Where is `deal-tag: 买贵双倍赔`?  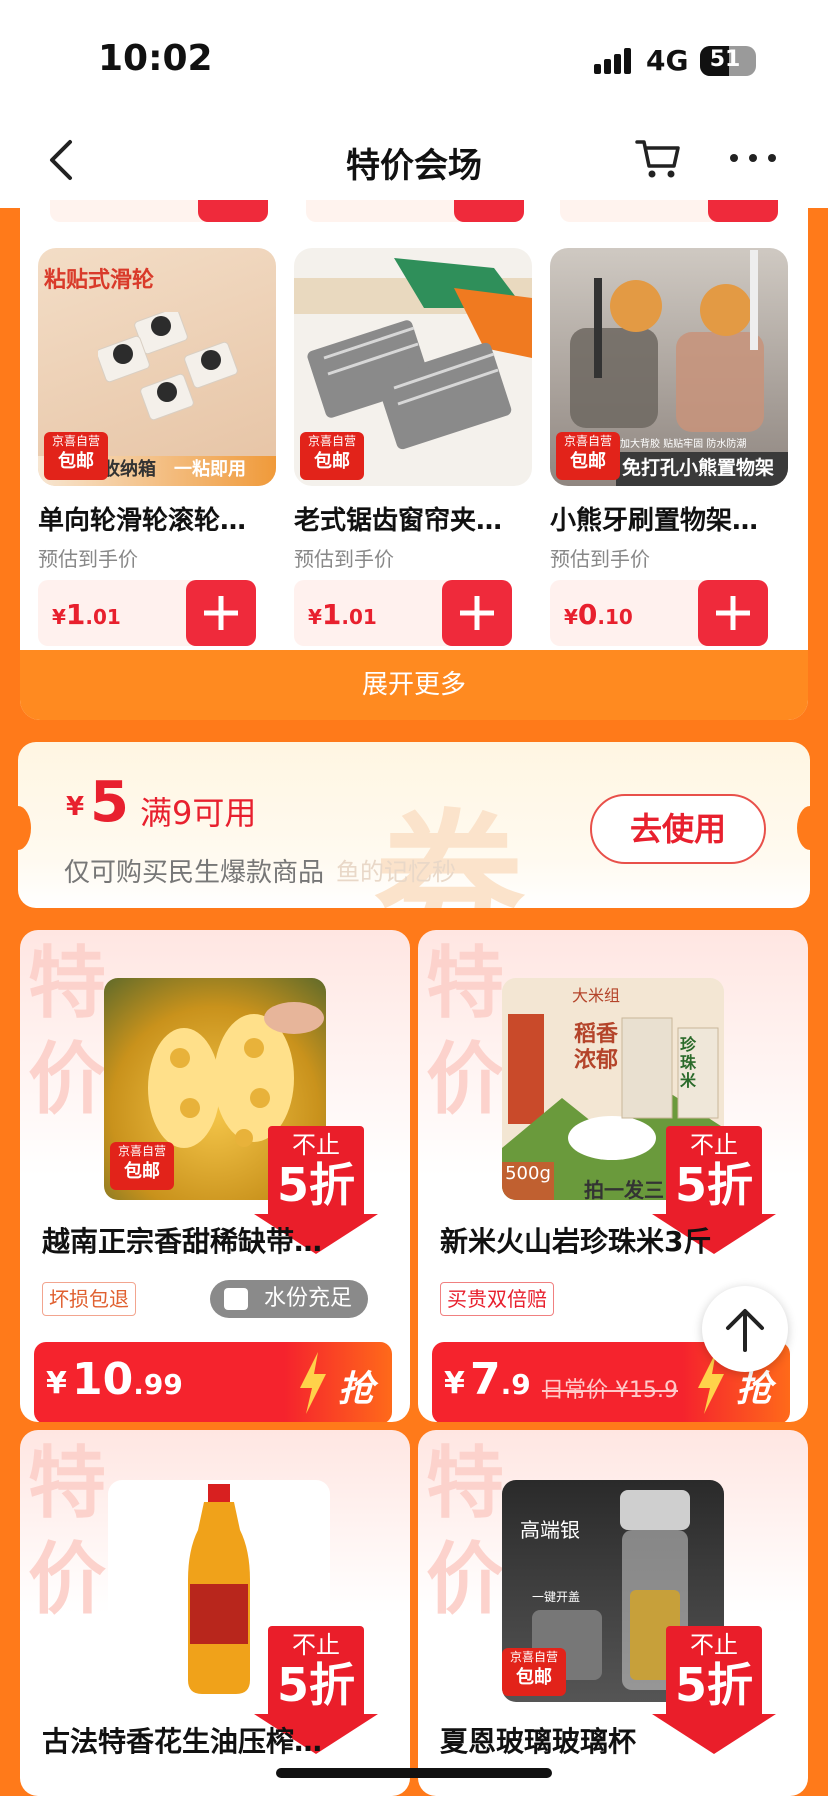
deal-tag: 买贵双倍赔 is located at coordinates (497, 1299).